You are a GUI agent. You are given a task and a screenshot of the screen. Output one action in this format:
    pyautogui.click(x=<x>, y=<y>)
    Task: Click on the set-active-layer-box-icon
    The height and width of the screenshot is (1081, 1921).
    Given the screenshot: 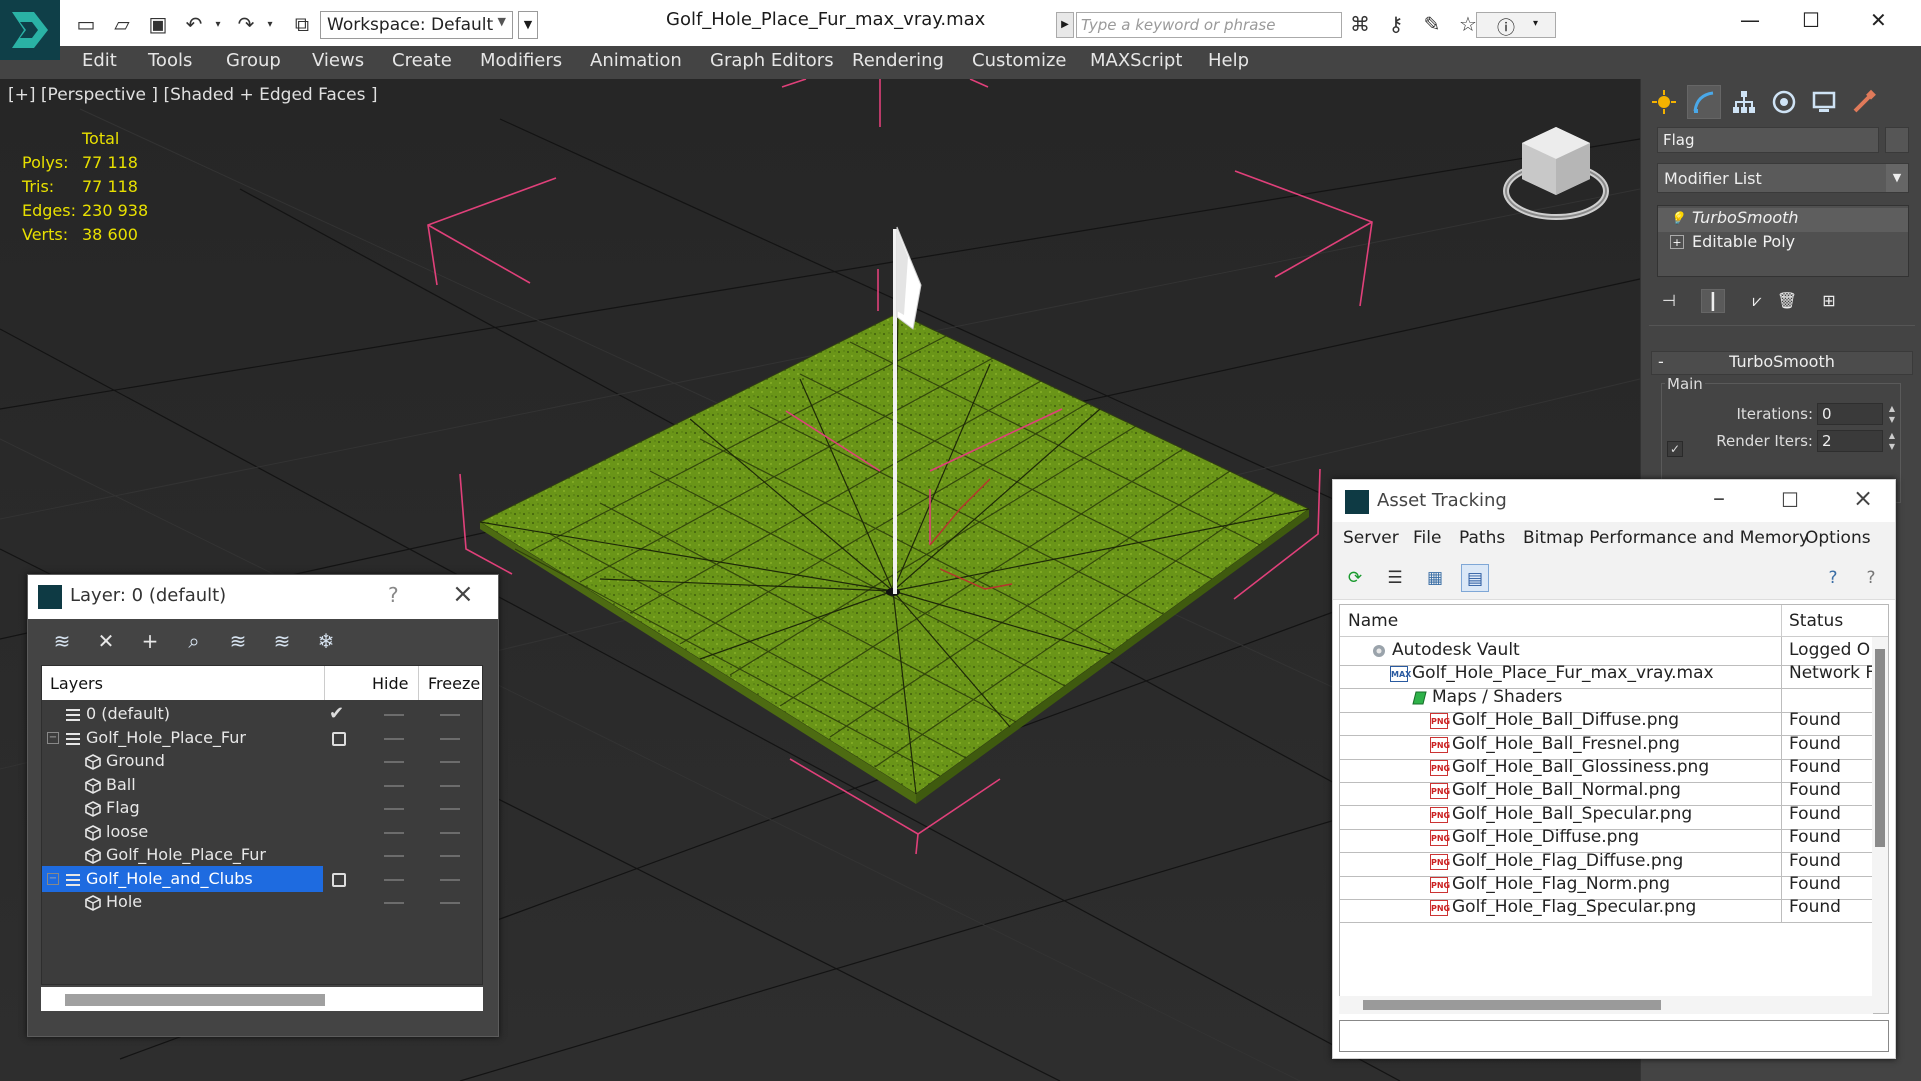 What is the action you would take?
    pyautogui.click(x=339, y=738)
    